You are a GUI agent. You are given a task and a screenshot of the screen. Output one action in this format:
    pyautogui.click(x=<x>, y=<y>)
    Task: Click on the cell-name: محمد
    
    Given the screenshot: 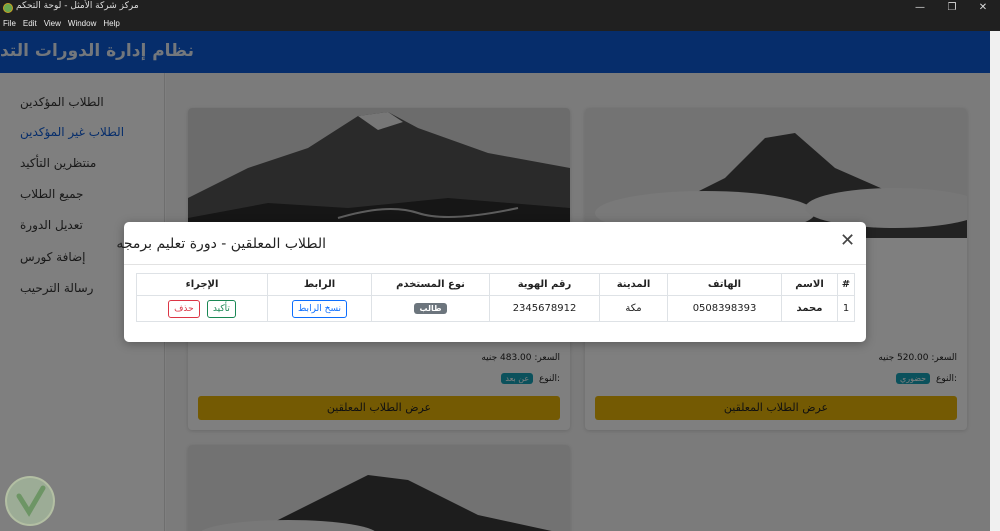 What is the action you would take?
    pyautogui.click(x=809, y=308)
    